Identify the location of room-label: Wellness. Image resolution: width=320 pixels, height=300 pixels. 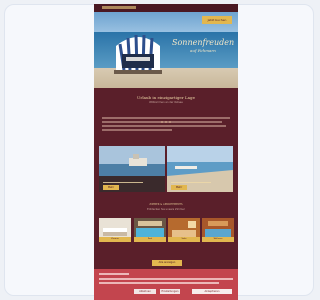
(218, 239).